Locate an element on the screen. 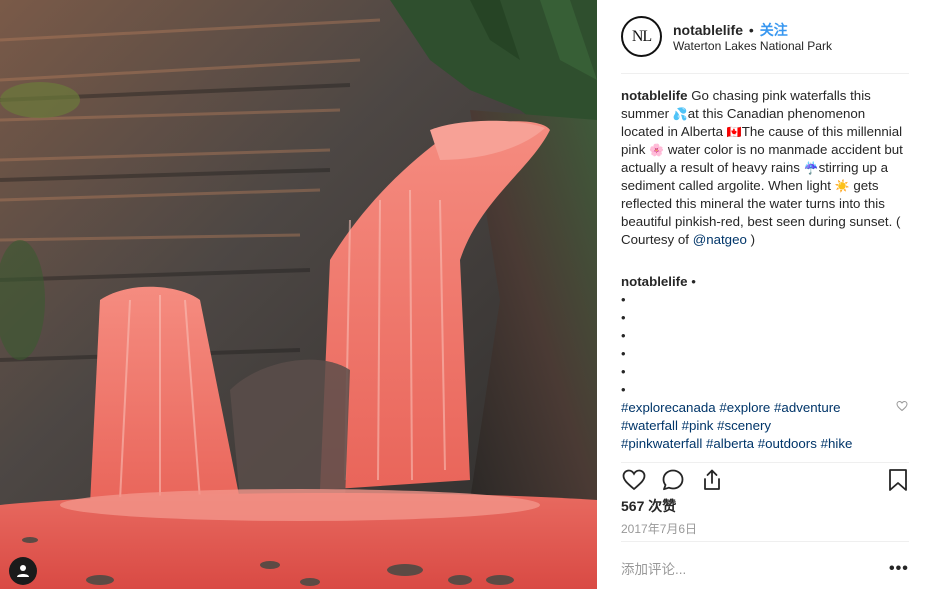 This screenshot has height=589, width=927. username-link: notablelife is located at coordinates (708, 30).